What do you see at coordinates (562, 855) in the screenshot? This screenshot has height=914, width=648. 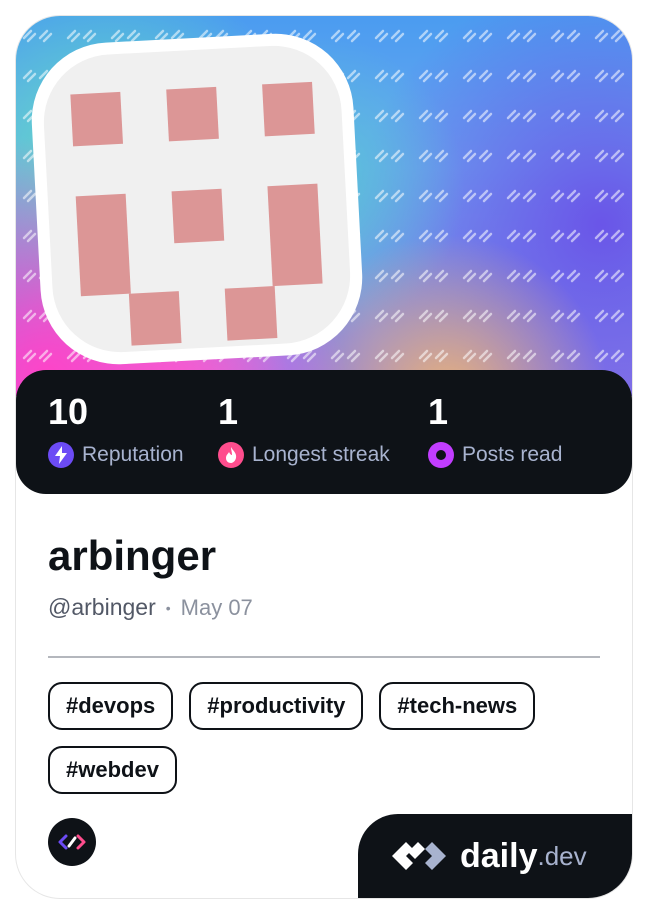 I see `brand-suffix: .dev` at bounding box center [562, 855].